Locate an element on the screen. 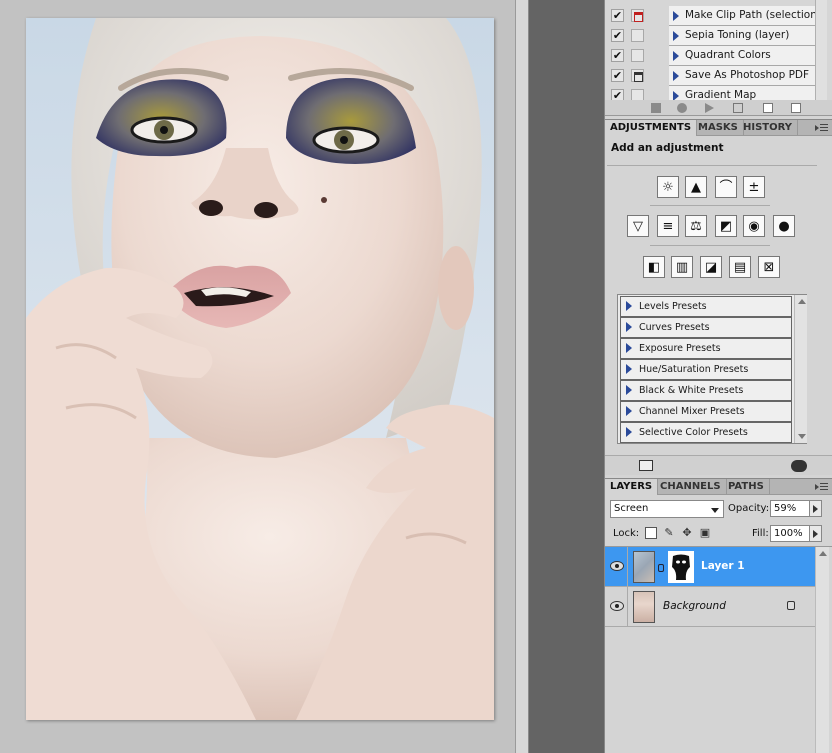 This screenshot has height=753, width=832. photo-filter-icon: ◉ is located at coordinates (754, 226).